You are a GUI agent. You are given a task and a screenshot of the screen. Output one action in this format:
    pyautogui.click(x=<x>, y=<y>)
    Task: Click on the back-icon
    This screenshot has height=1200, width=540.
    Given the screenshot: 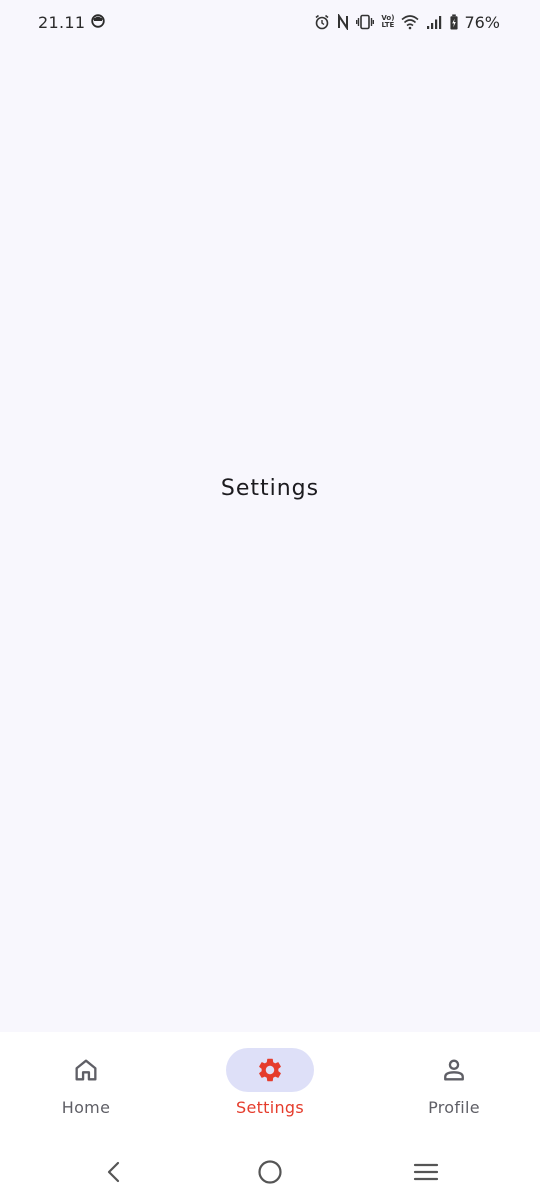 What is the action you would take?
    pyautogui.click(x=113, y=1172)
    